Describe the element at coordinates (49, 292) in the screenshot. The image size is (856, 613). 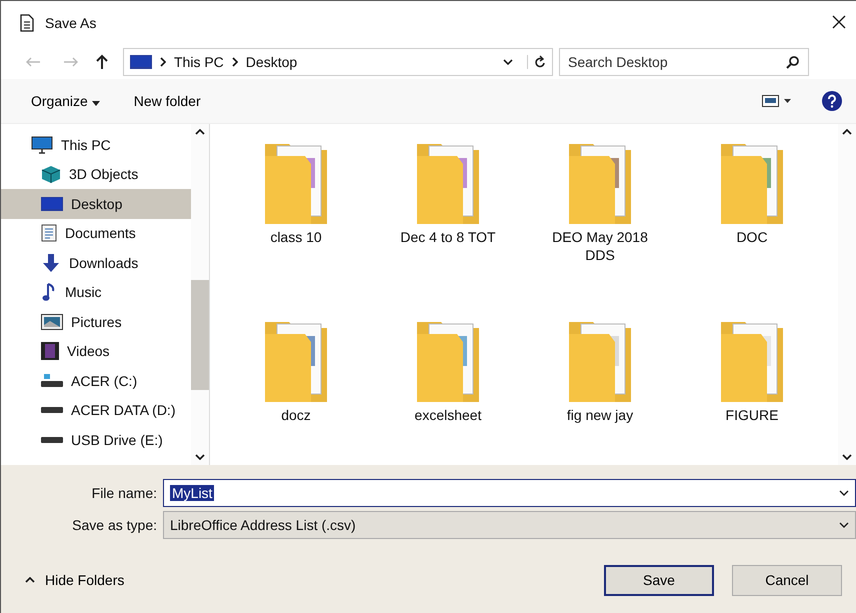
I see `music-note-icon` at that location.